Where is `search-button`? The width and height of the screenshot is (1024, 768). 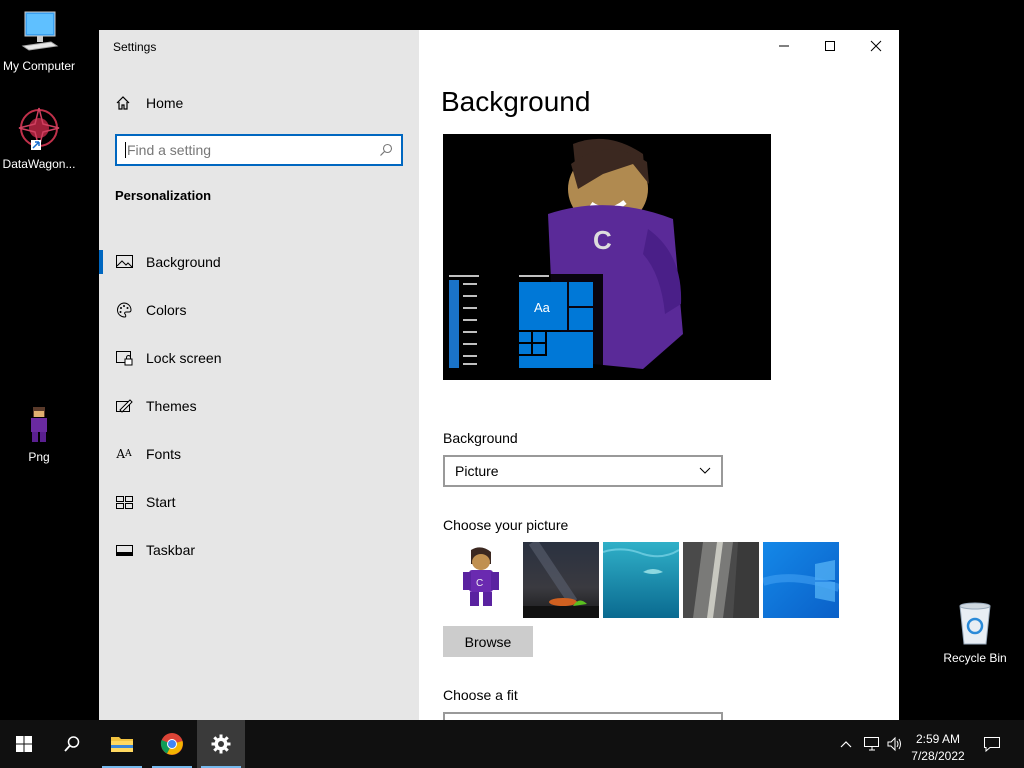 search-button is located at coordinates (72, 744).